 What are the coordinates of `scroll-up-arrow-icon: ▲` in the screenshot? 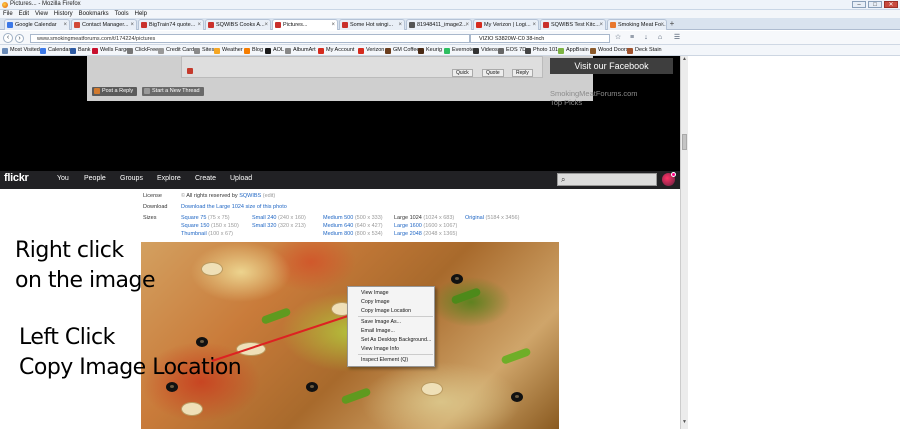 It's located at (684, 59).